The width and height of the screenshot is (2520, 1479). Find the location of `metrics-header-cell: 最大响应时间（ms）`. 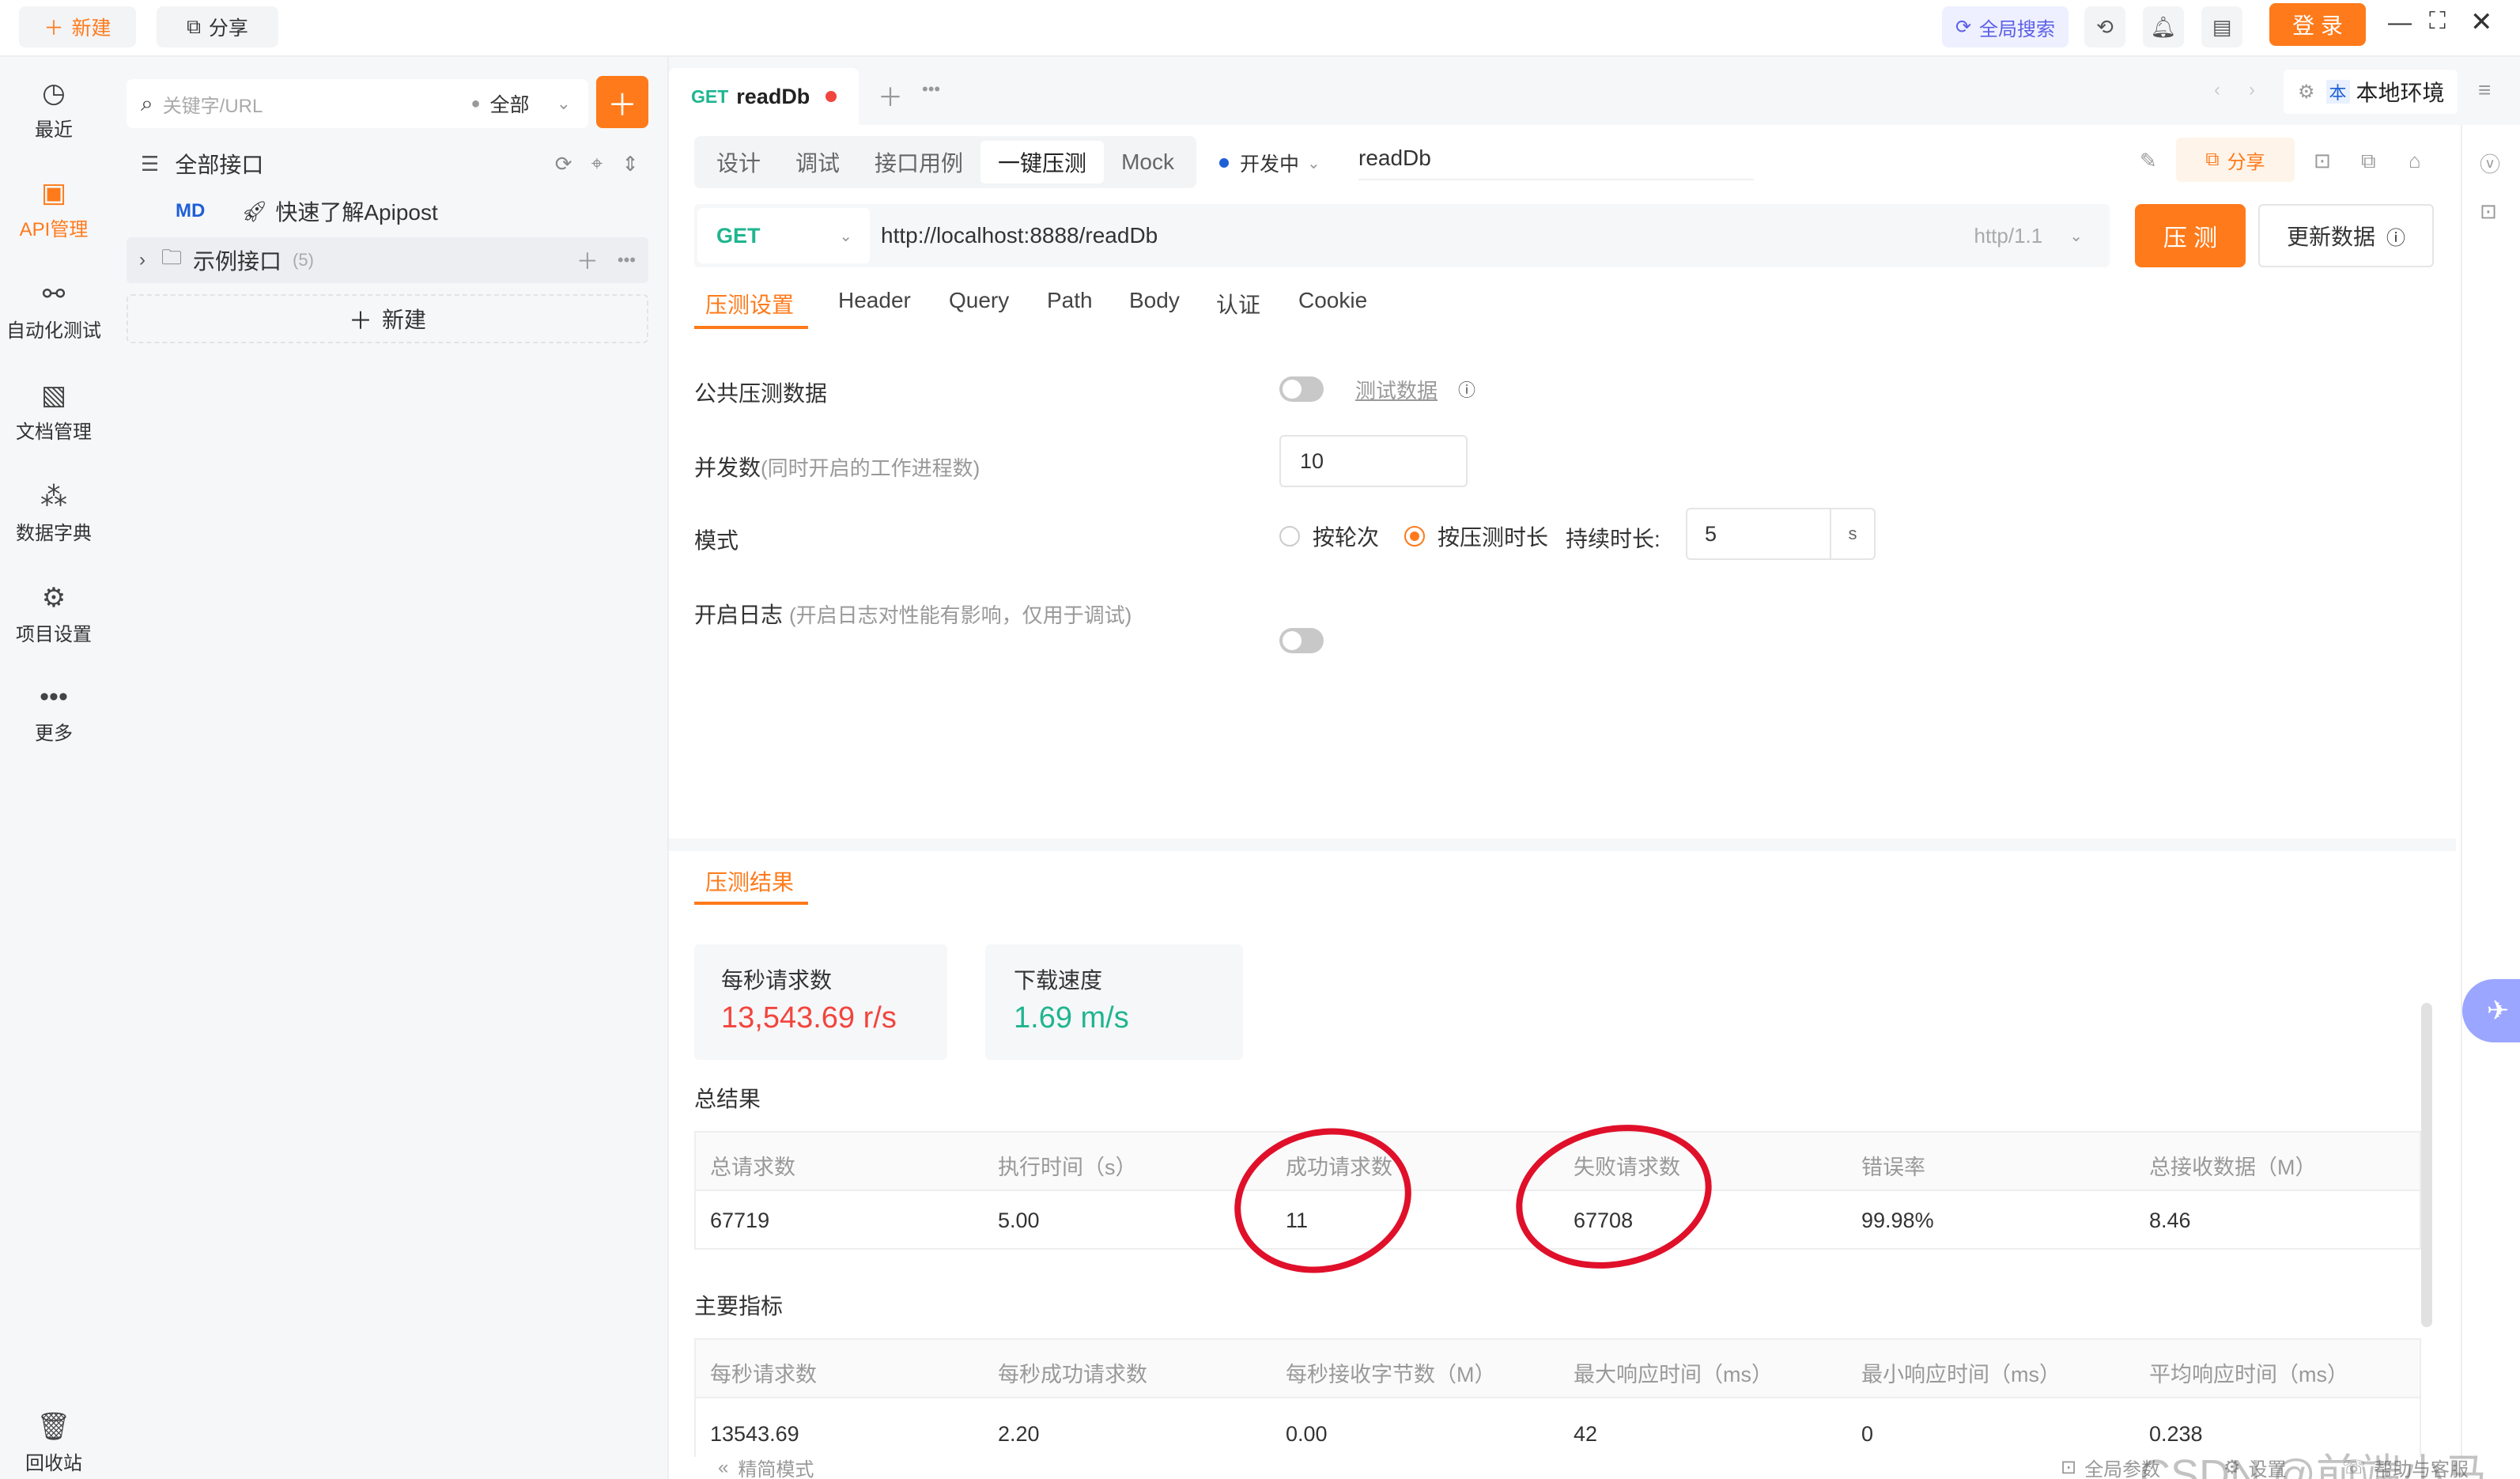

metrics-header-cell: 最大响应时间（ms） is located at coordinates (1673, 1374).